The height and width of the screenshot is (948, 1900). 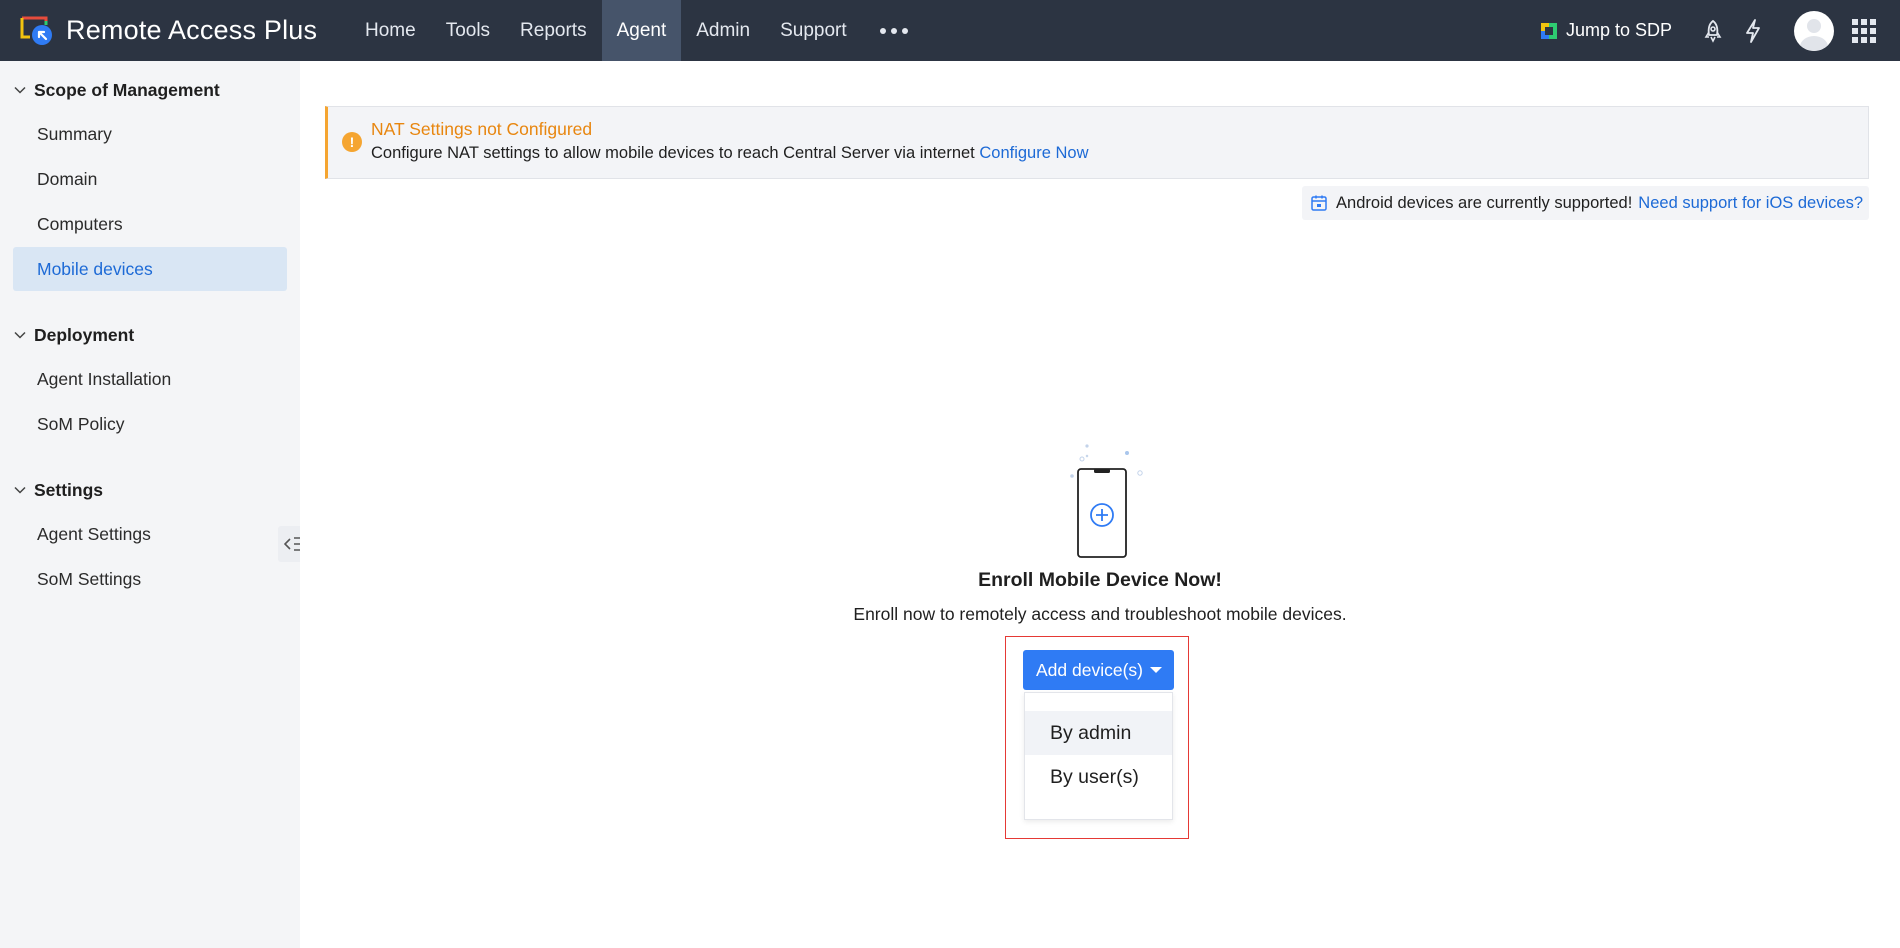 I want to click on lightning-icon, so click(x=1753, y=31).